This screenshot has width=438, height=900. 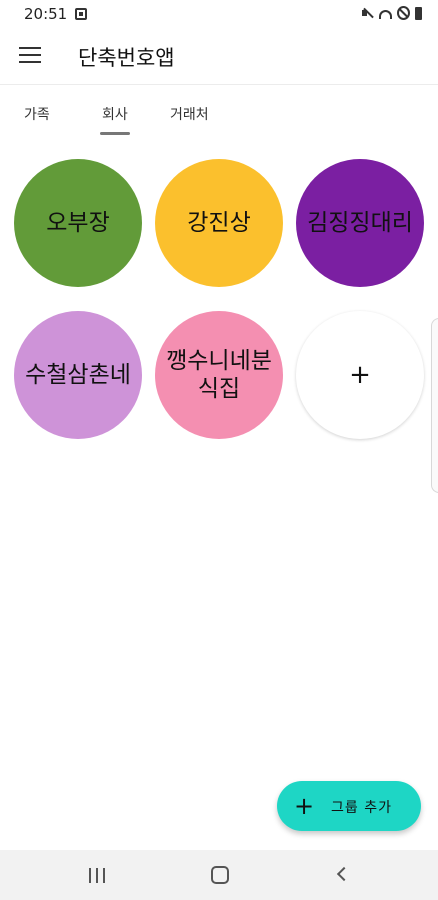 I want to click on contact-button-4: 깽수니네분식집, so click(x=219, y=375).